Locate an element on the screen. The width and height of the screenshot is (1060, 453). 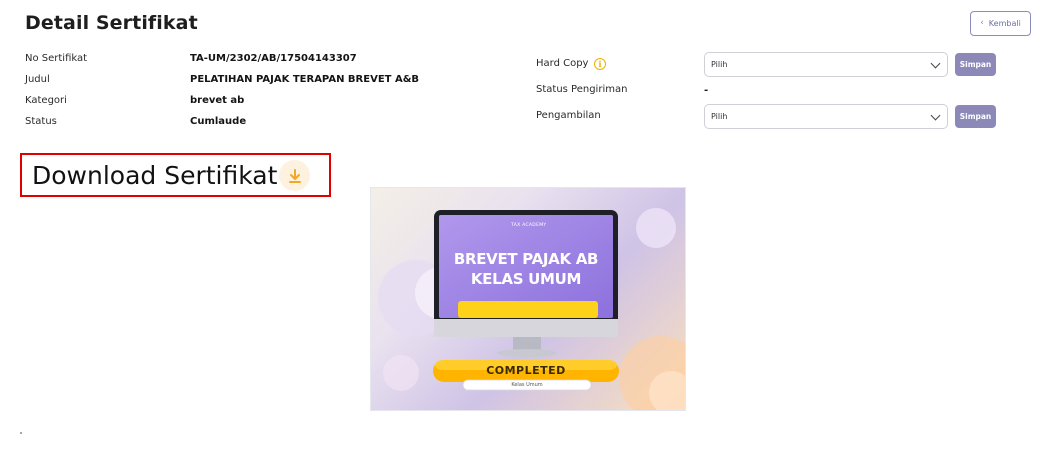
detail-value: brevet ab is located at coordinates (217, 100).